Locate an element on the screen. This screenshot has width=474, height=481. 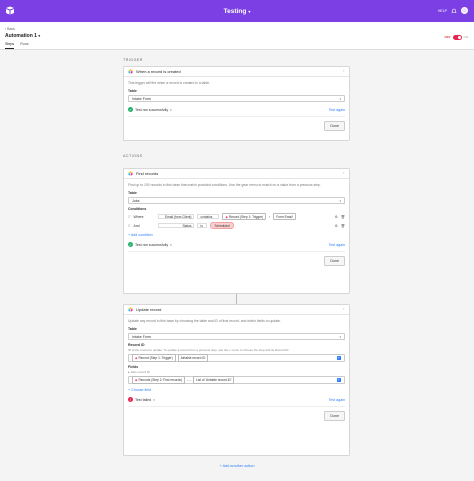
add-condition-label: Add condition is located at coordinates (141, 235).